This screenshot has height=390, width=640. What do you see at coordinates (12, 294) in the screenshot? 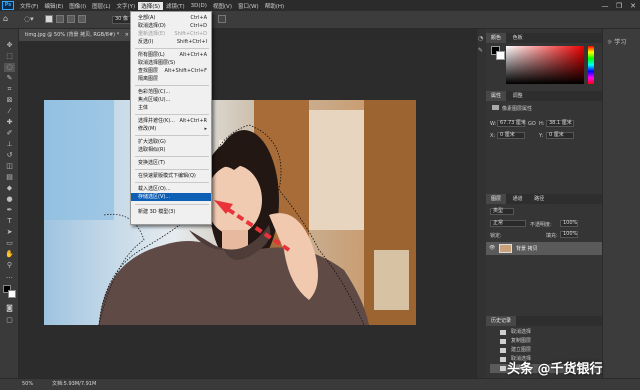
I see `background-color-swatch` at bounding box center [12, 294].